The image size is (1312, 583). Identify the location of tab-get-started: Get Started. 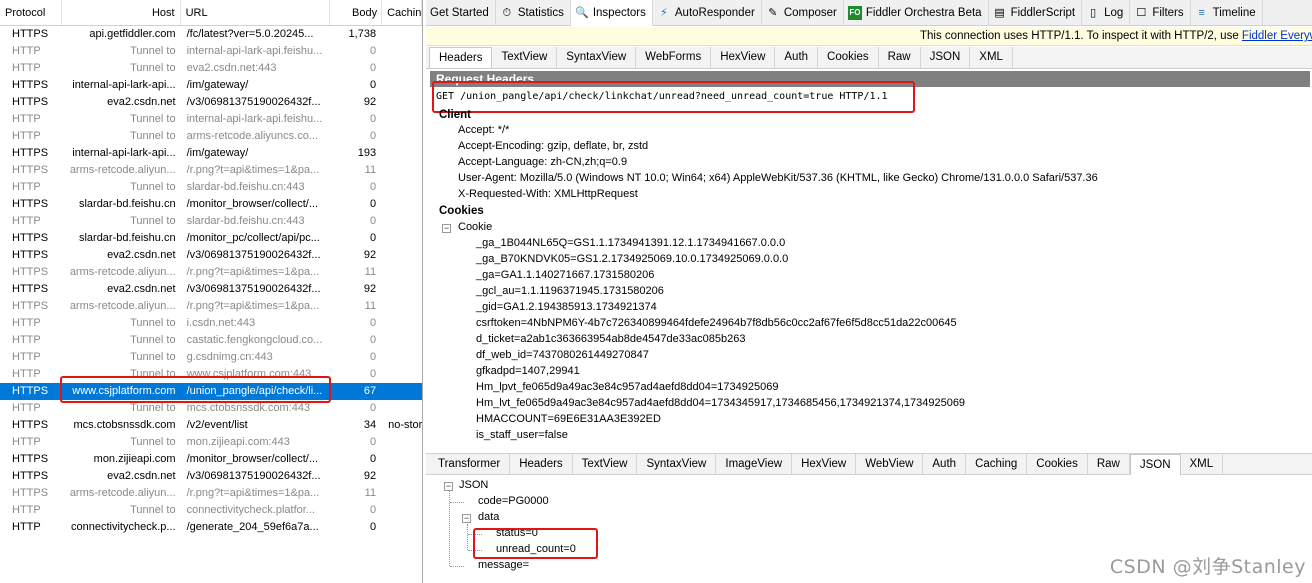
(461, 13).